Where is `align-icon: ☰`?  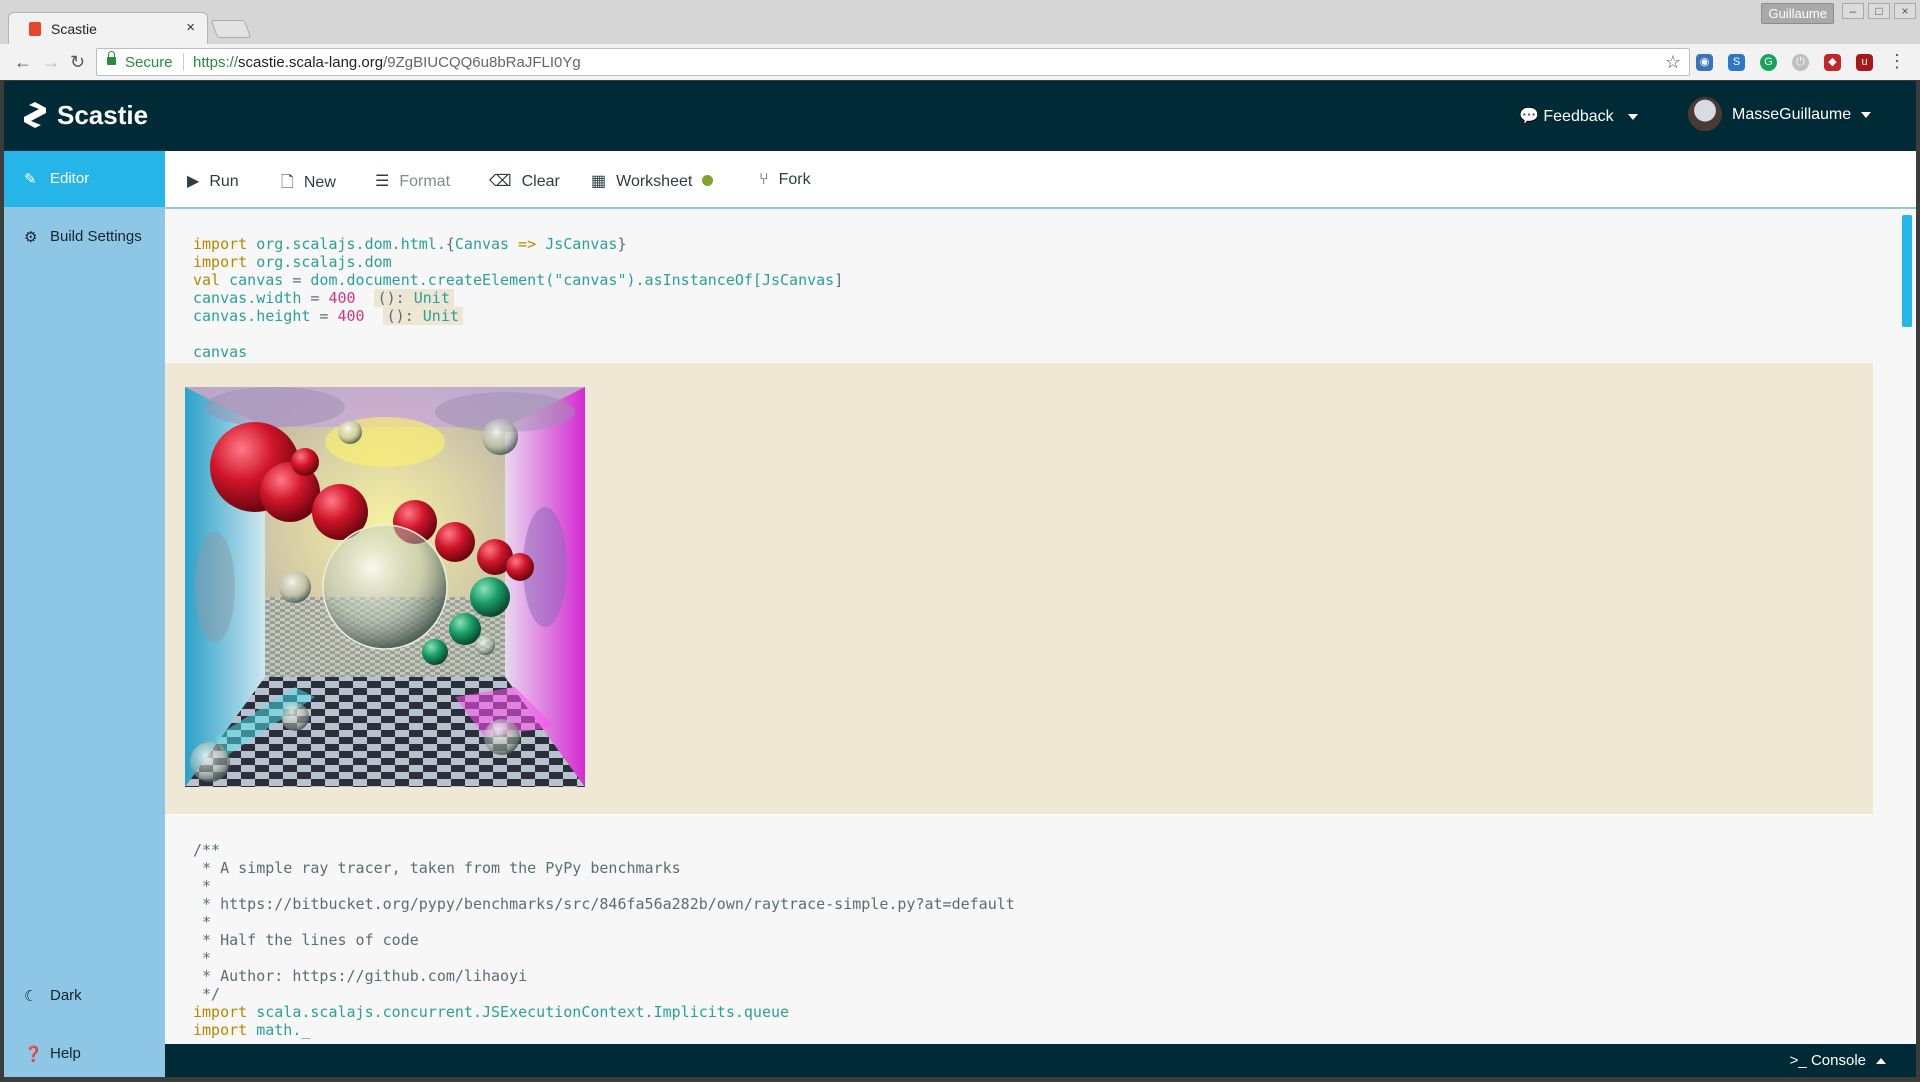
align-icon: ☰ is located at coordinates (382, 181).